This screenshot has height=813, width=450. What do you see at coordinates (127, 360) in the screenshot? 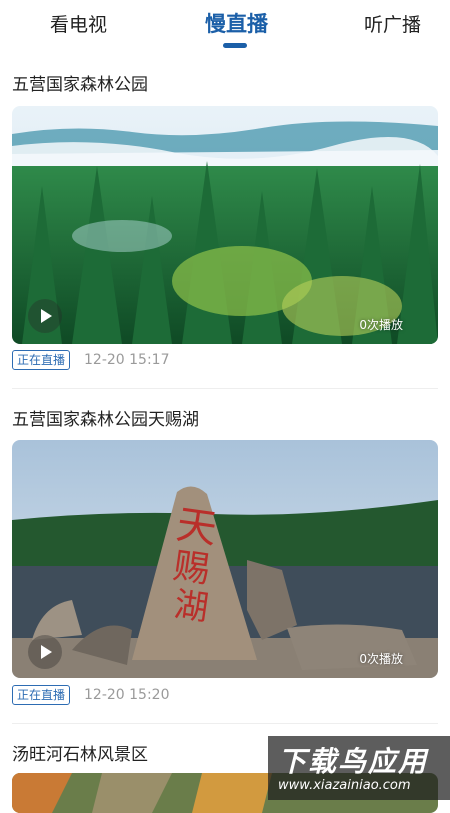
I see `stream-time: 12-20 15:17` at bounding box center [127, 360].